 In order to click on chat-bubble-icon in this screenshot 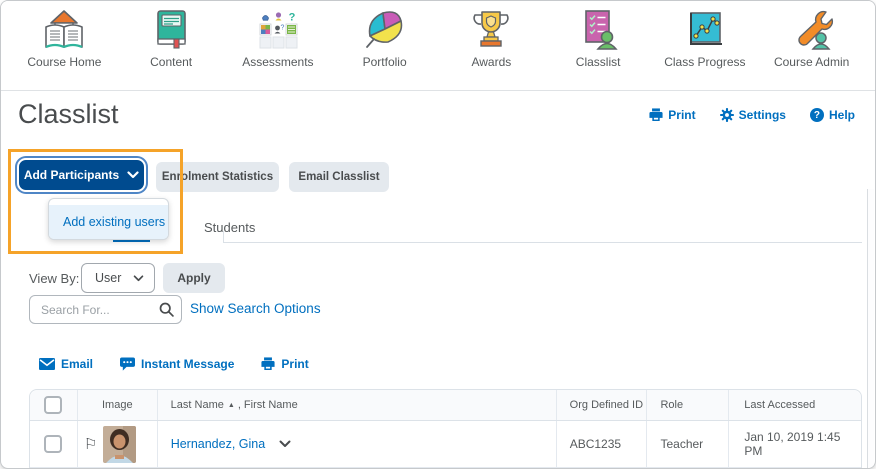, I will do `click(128, 364)`.